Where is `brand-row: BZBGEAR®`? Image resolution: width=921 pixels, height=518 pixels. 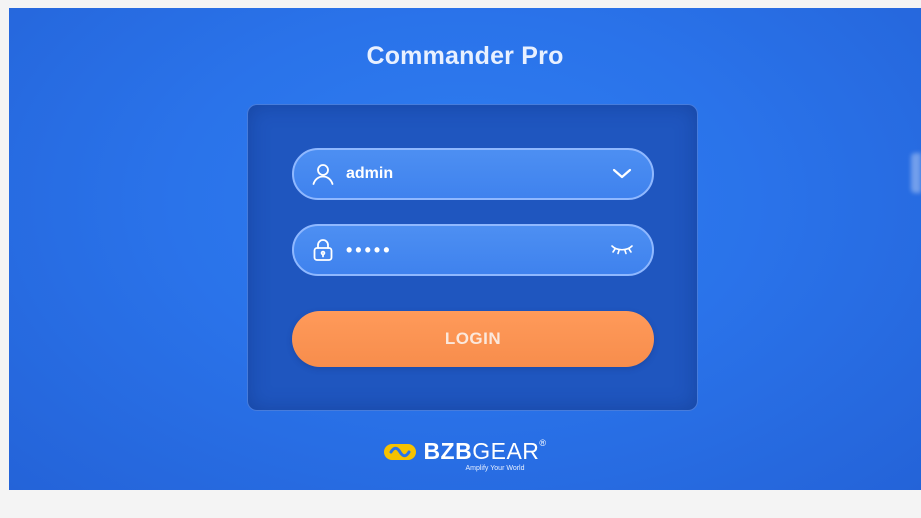 brand-row: BZBGEAR® is located at coordinates (464, 451).